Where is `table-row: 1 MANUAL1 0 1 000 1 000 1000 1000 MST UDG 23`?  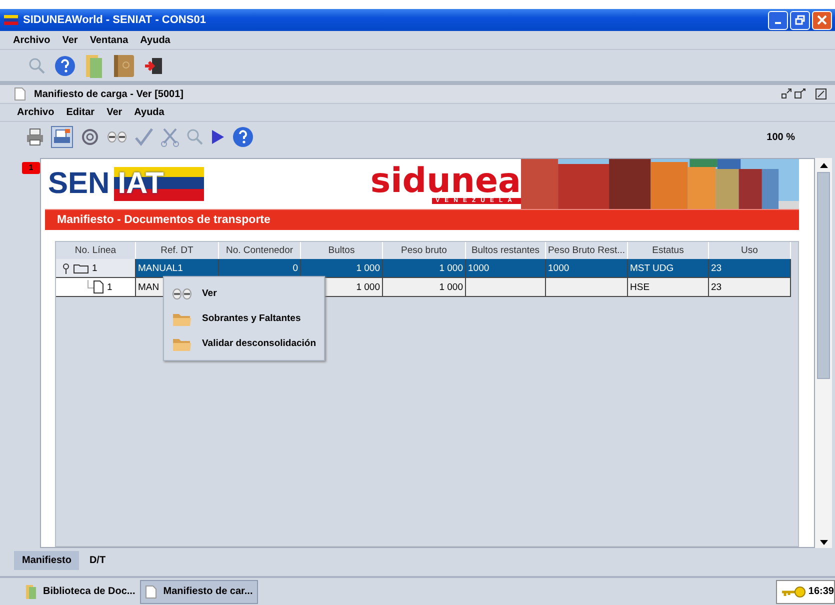
table-row: 1 MANUAL1 0 1 000 1 000 1000 1000 MST UDG 23 is located at coordinates (423, 268).